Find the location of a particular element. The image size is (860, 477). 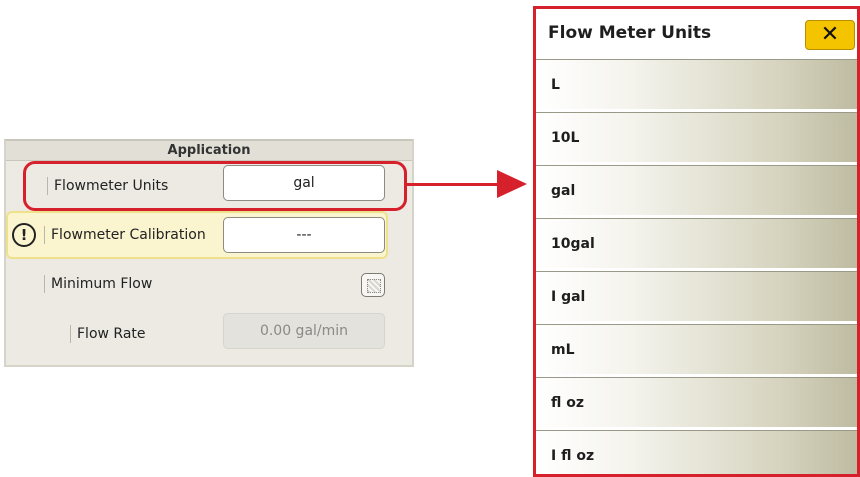

flow-rate-field: 0.00 gal/min is located at coordinates (304, 331).